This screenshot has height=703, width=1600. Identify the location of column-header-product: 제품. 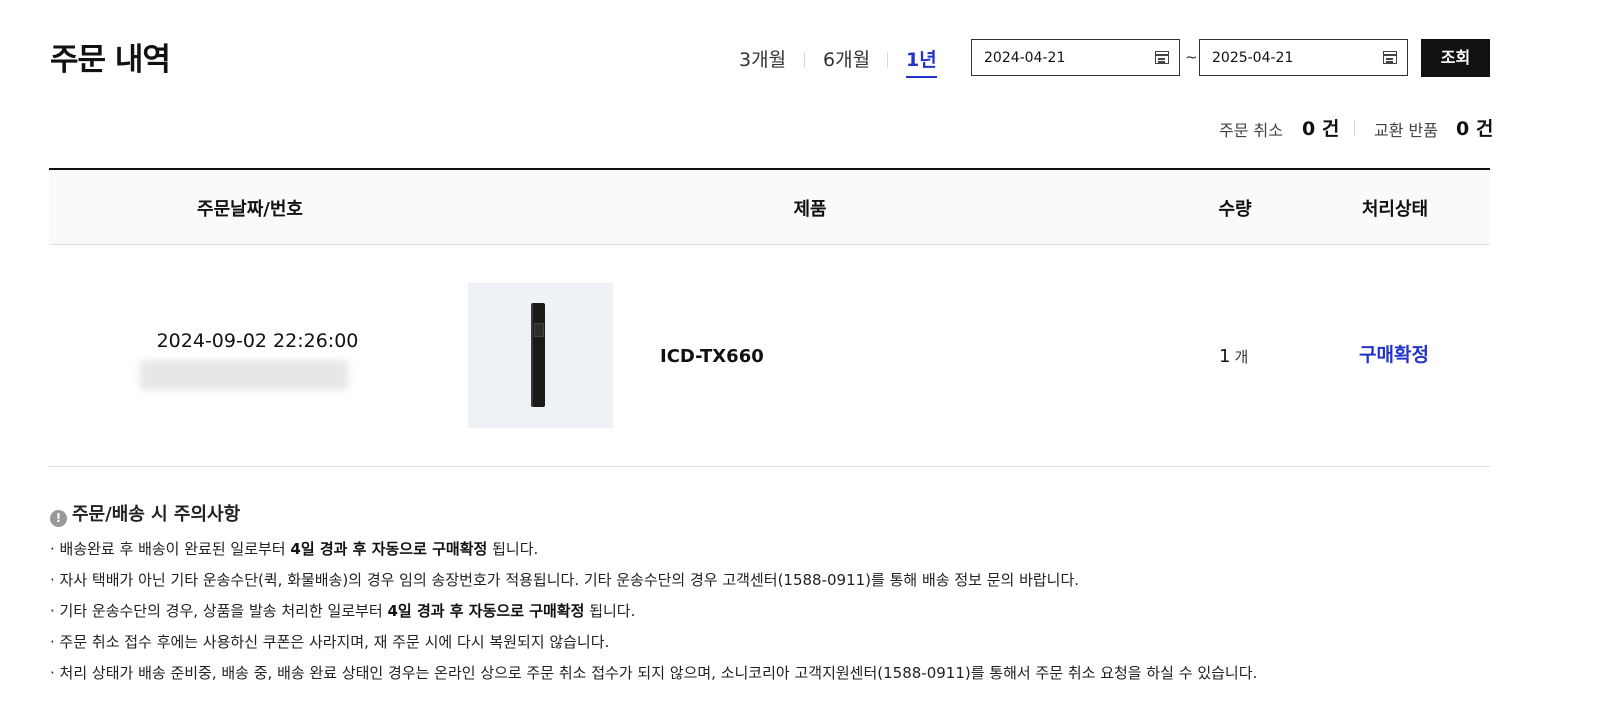
(810, 209).